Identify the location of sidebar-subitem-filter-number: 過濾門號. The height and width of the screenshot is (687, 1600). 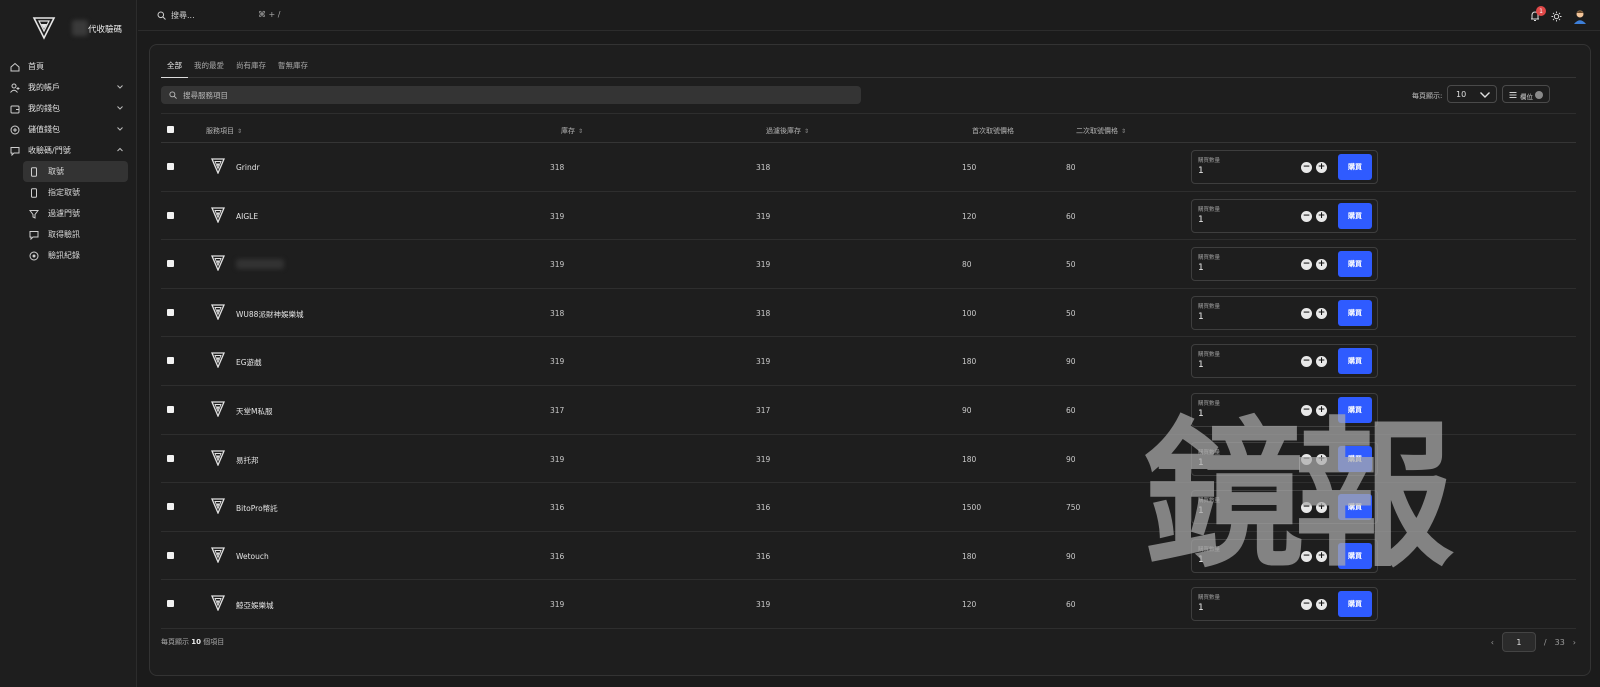
(75, 213).